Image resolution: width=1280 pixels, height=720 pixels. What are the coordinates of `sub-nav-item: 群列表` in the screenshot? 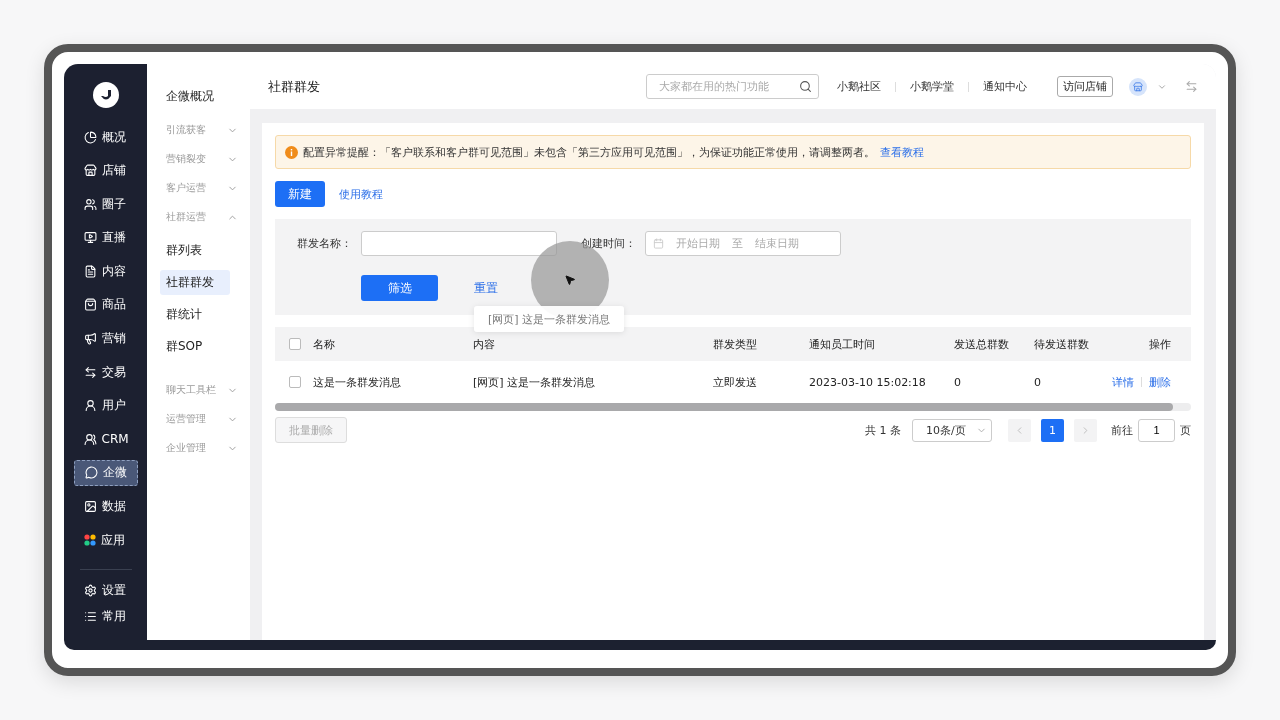 It's located at (195, 250).